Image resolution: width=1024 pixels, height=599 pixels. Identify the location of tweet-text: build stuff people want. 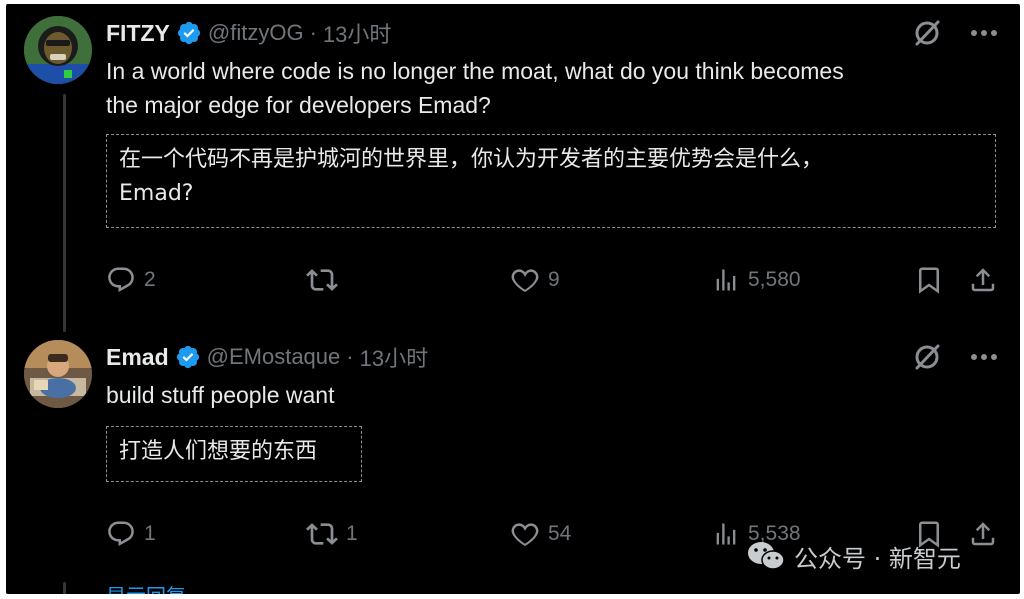
(220, 395).